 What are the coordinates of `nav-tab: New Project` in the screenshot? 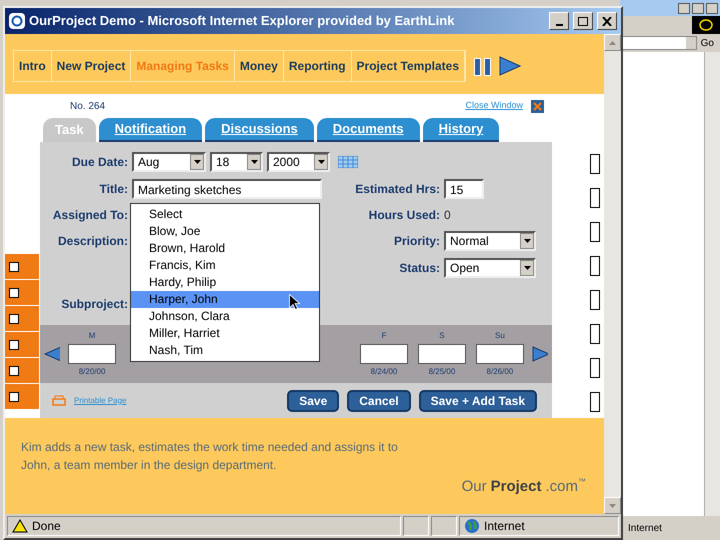 It's located at (92, 66).